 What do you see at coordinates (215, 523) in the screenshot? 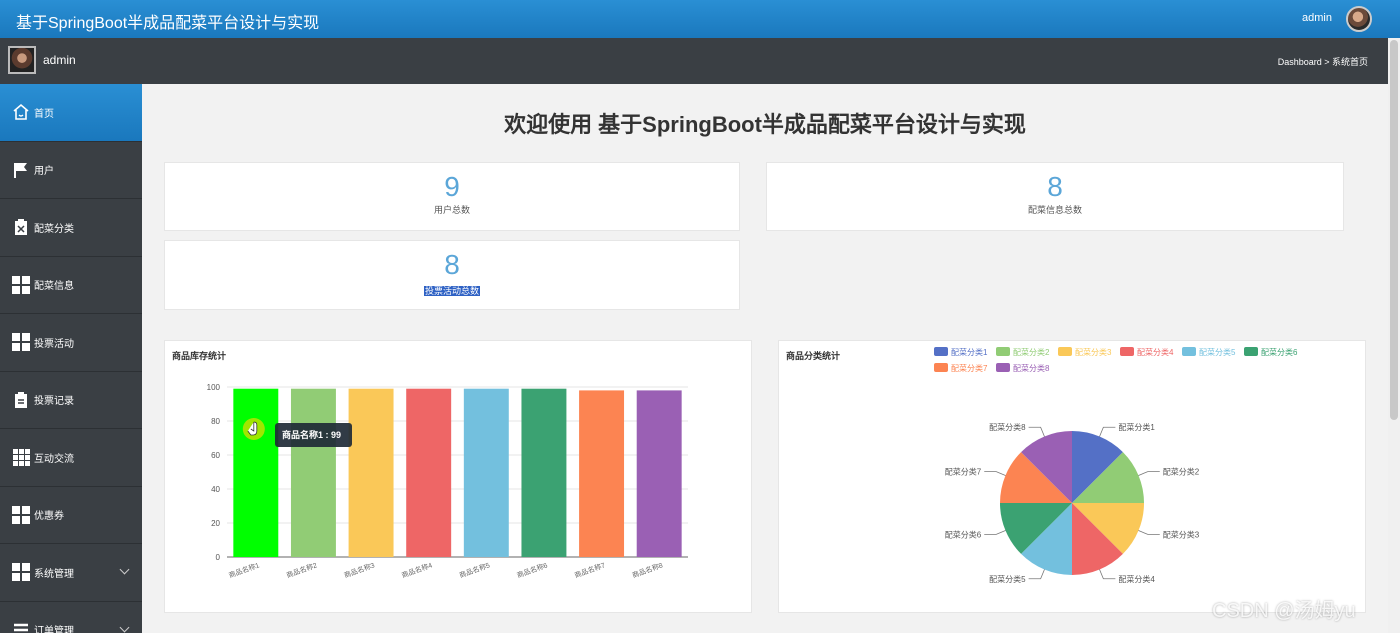
I see `y-tick-label: 20` at bounding box center [215, 523].